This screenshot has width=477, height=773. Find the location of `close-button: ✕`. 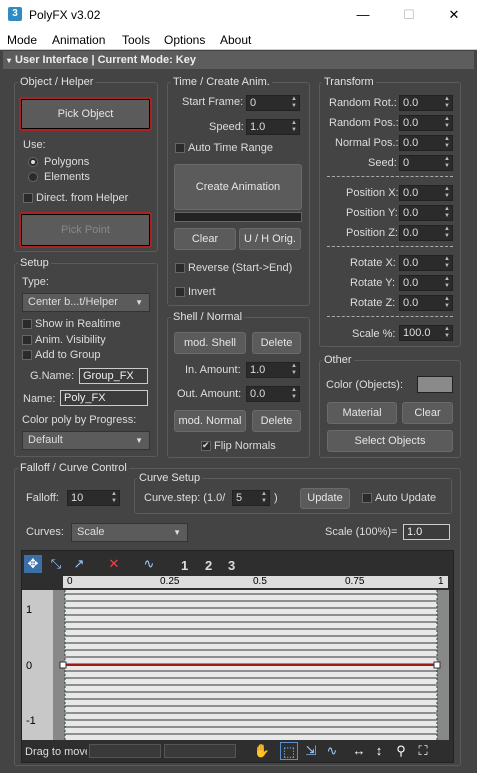

close-button: ✕ is located at coordinates (454, 15).